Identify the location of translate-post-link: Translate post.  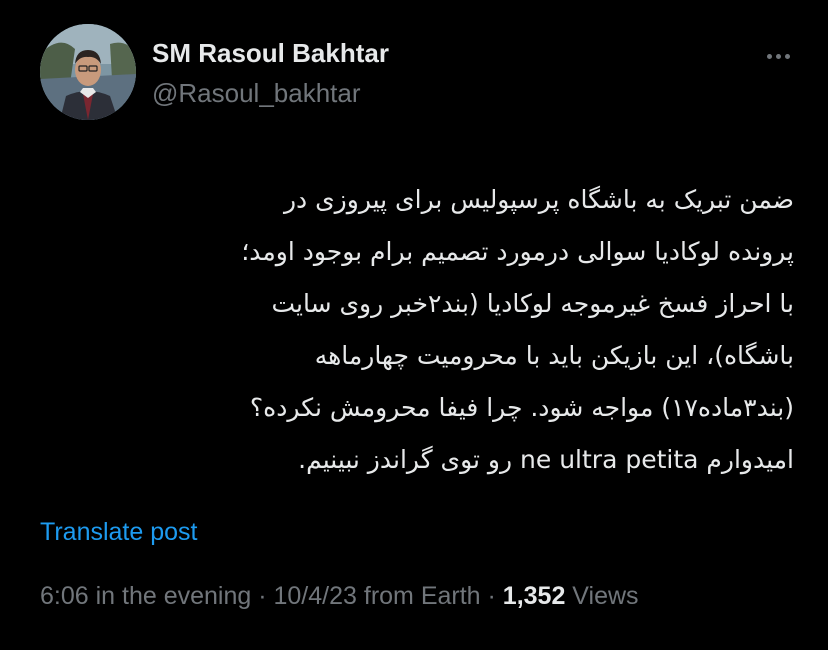
(118, 532).